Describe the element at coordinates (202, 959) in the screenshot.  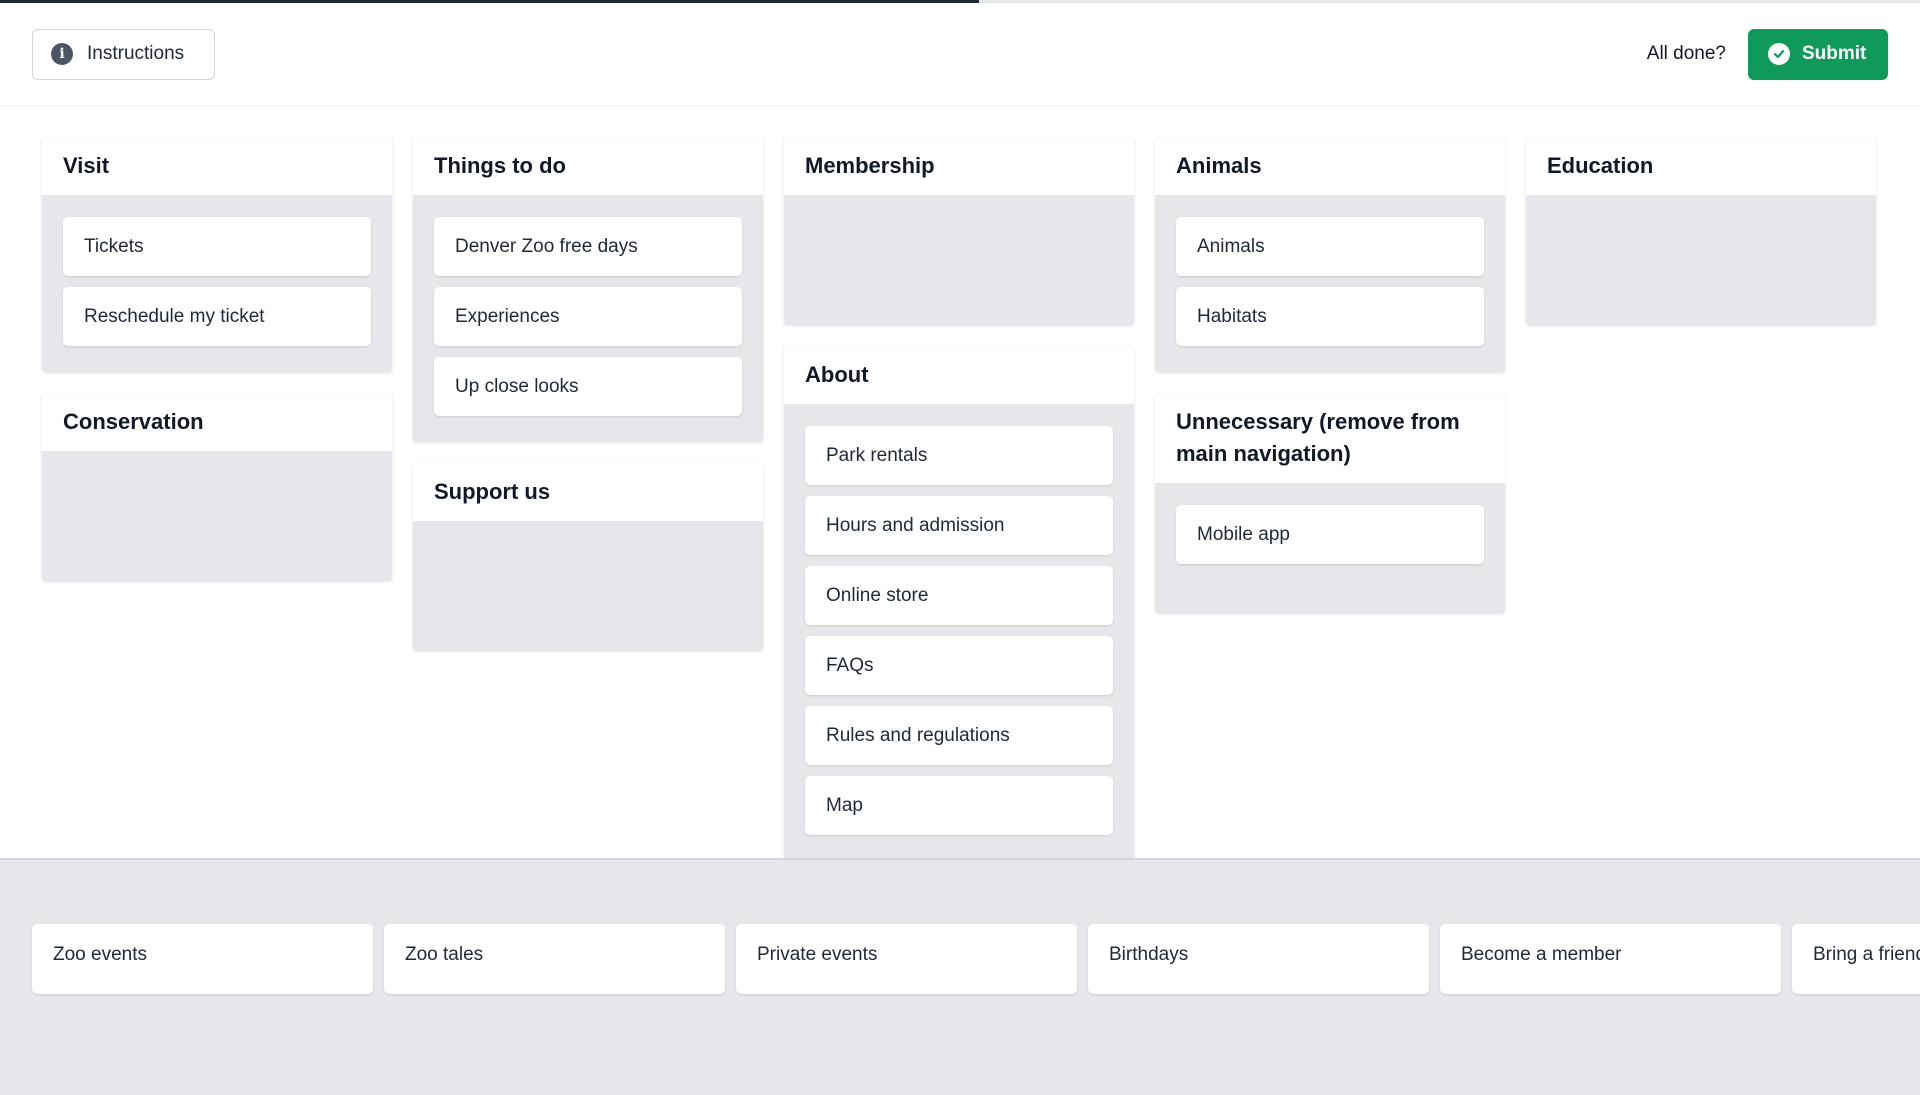
I see `unsorted-card: Zoo events` at that location.